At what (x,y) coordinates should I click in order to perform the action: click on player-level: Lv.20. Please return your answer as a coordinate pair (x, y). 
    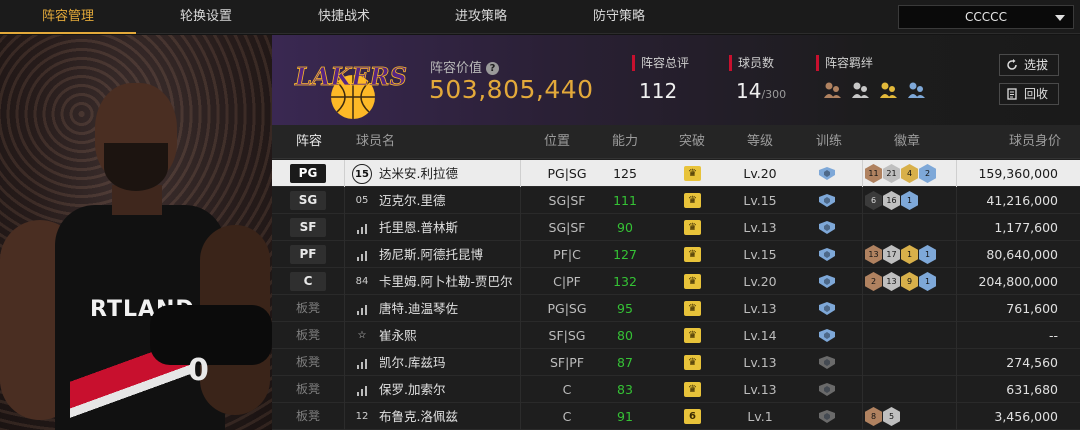
    Looking at the image, I should click on (760, 173).